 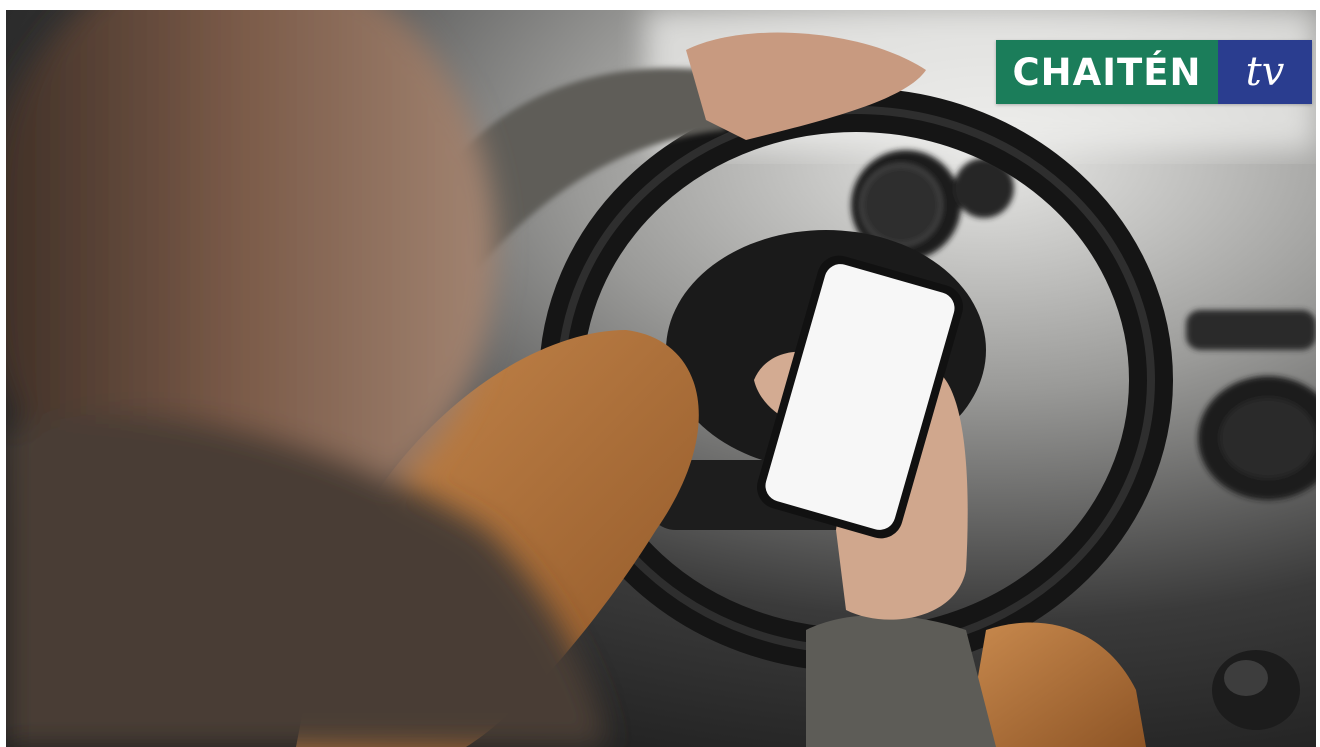 I want to click on logo-brand-text: CHAITÉN, so click(x=1107, y=72).